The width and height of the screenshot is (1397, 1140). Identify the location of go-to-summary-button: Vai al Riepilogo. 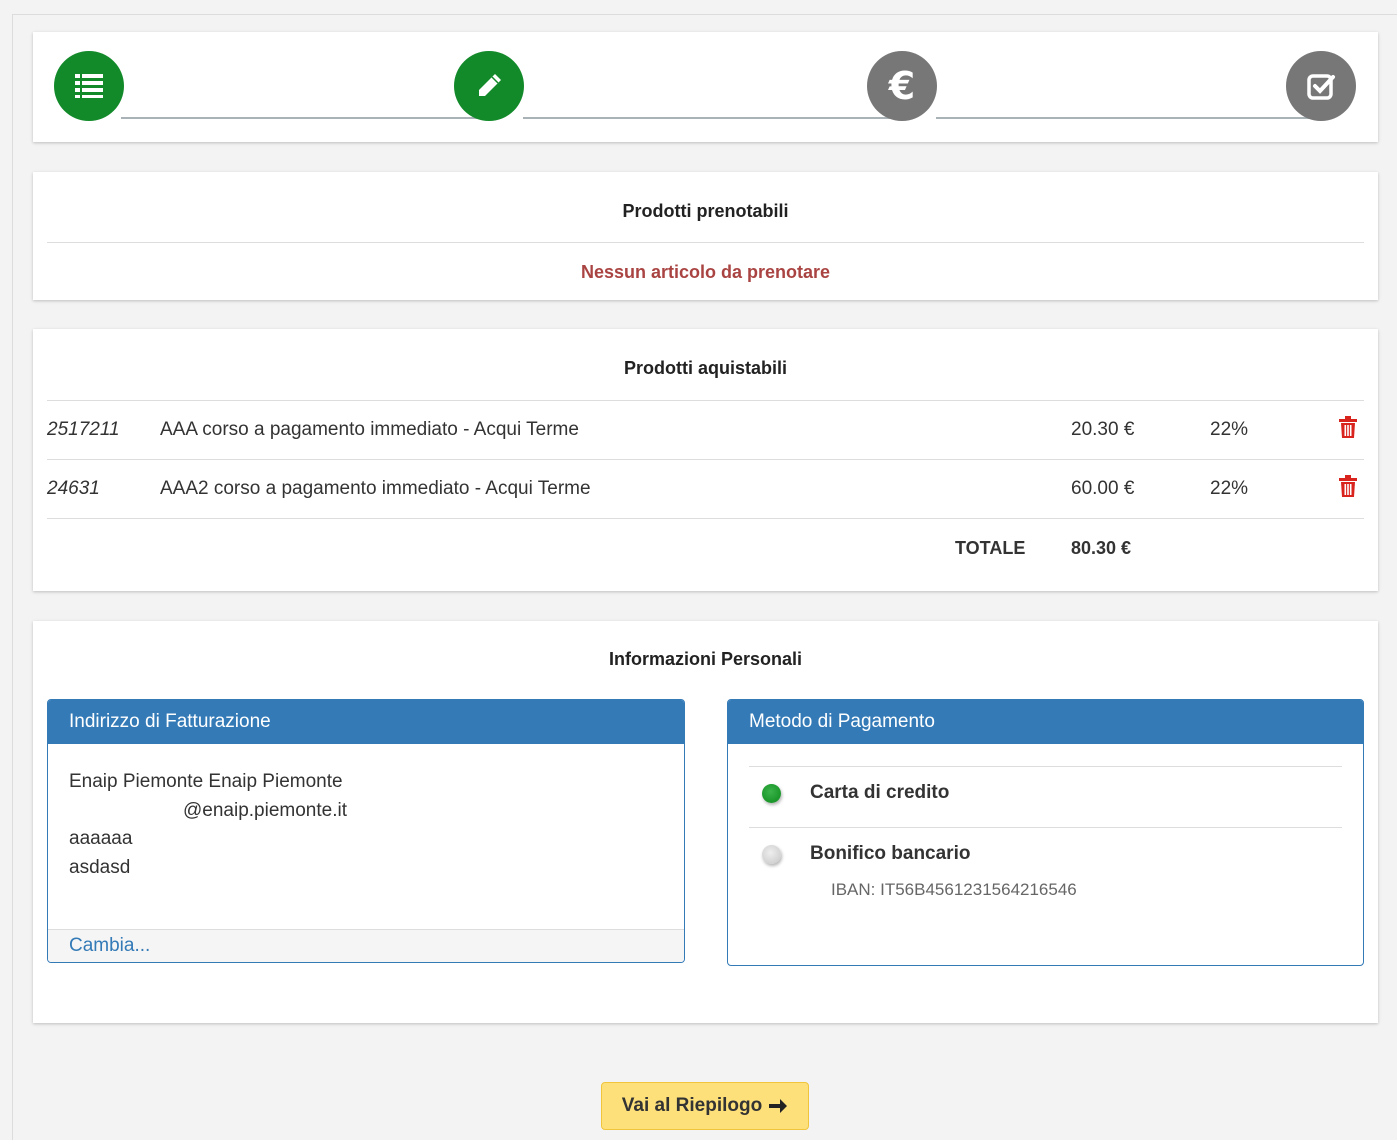
(705, 1106).